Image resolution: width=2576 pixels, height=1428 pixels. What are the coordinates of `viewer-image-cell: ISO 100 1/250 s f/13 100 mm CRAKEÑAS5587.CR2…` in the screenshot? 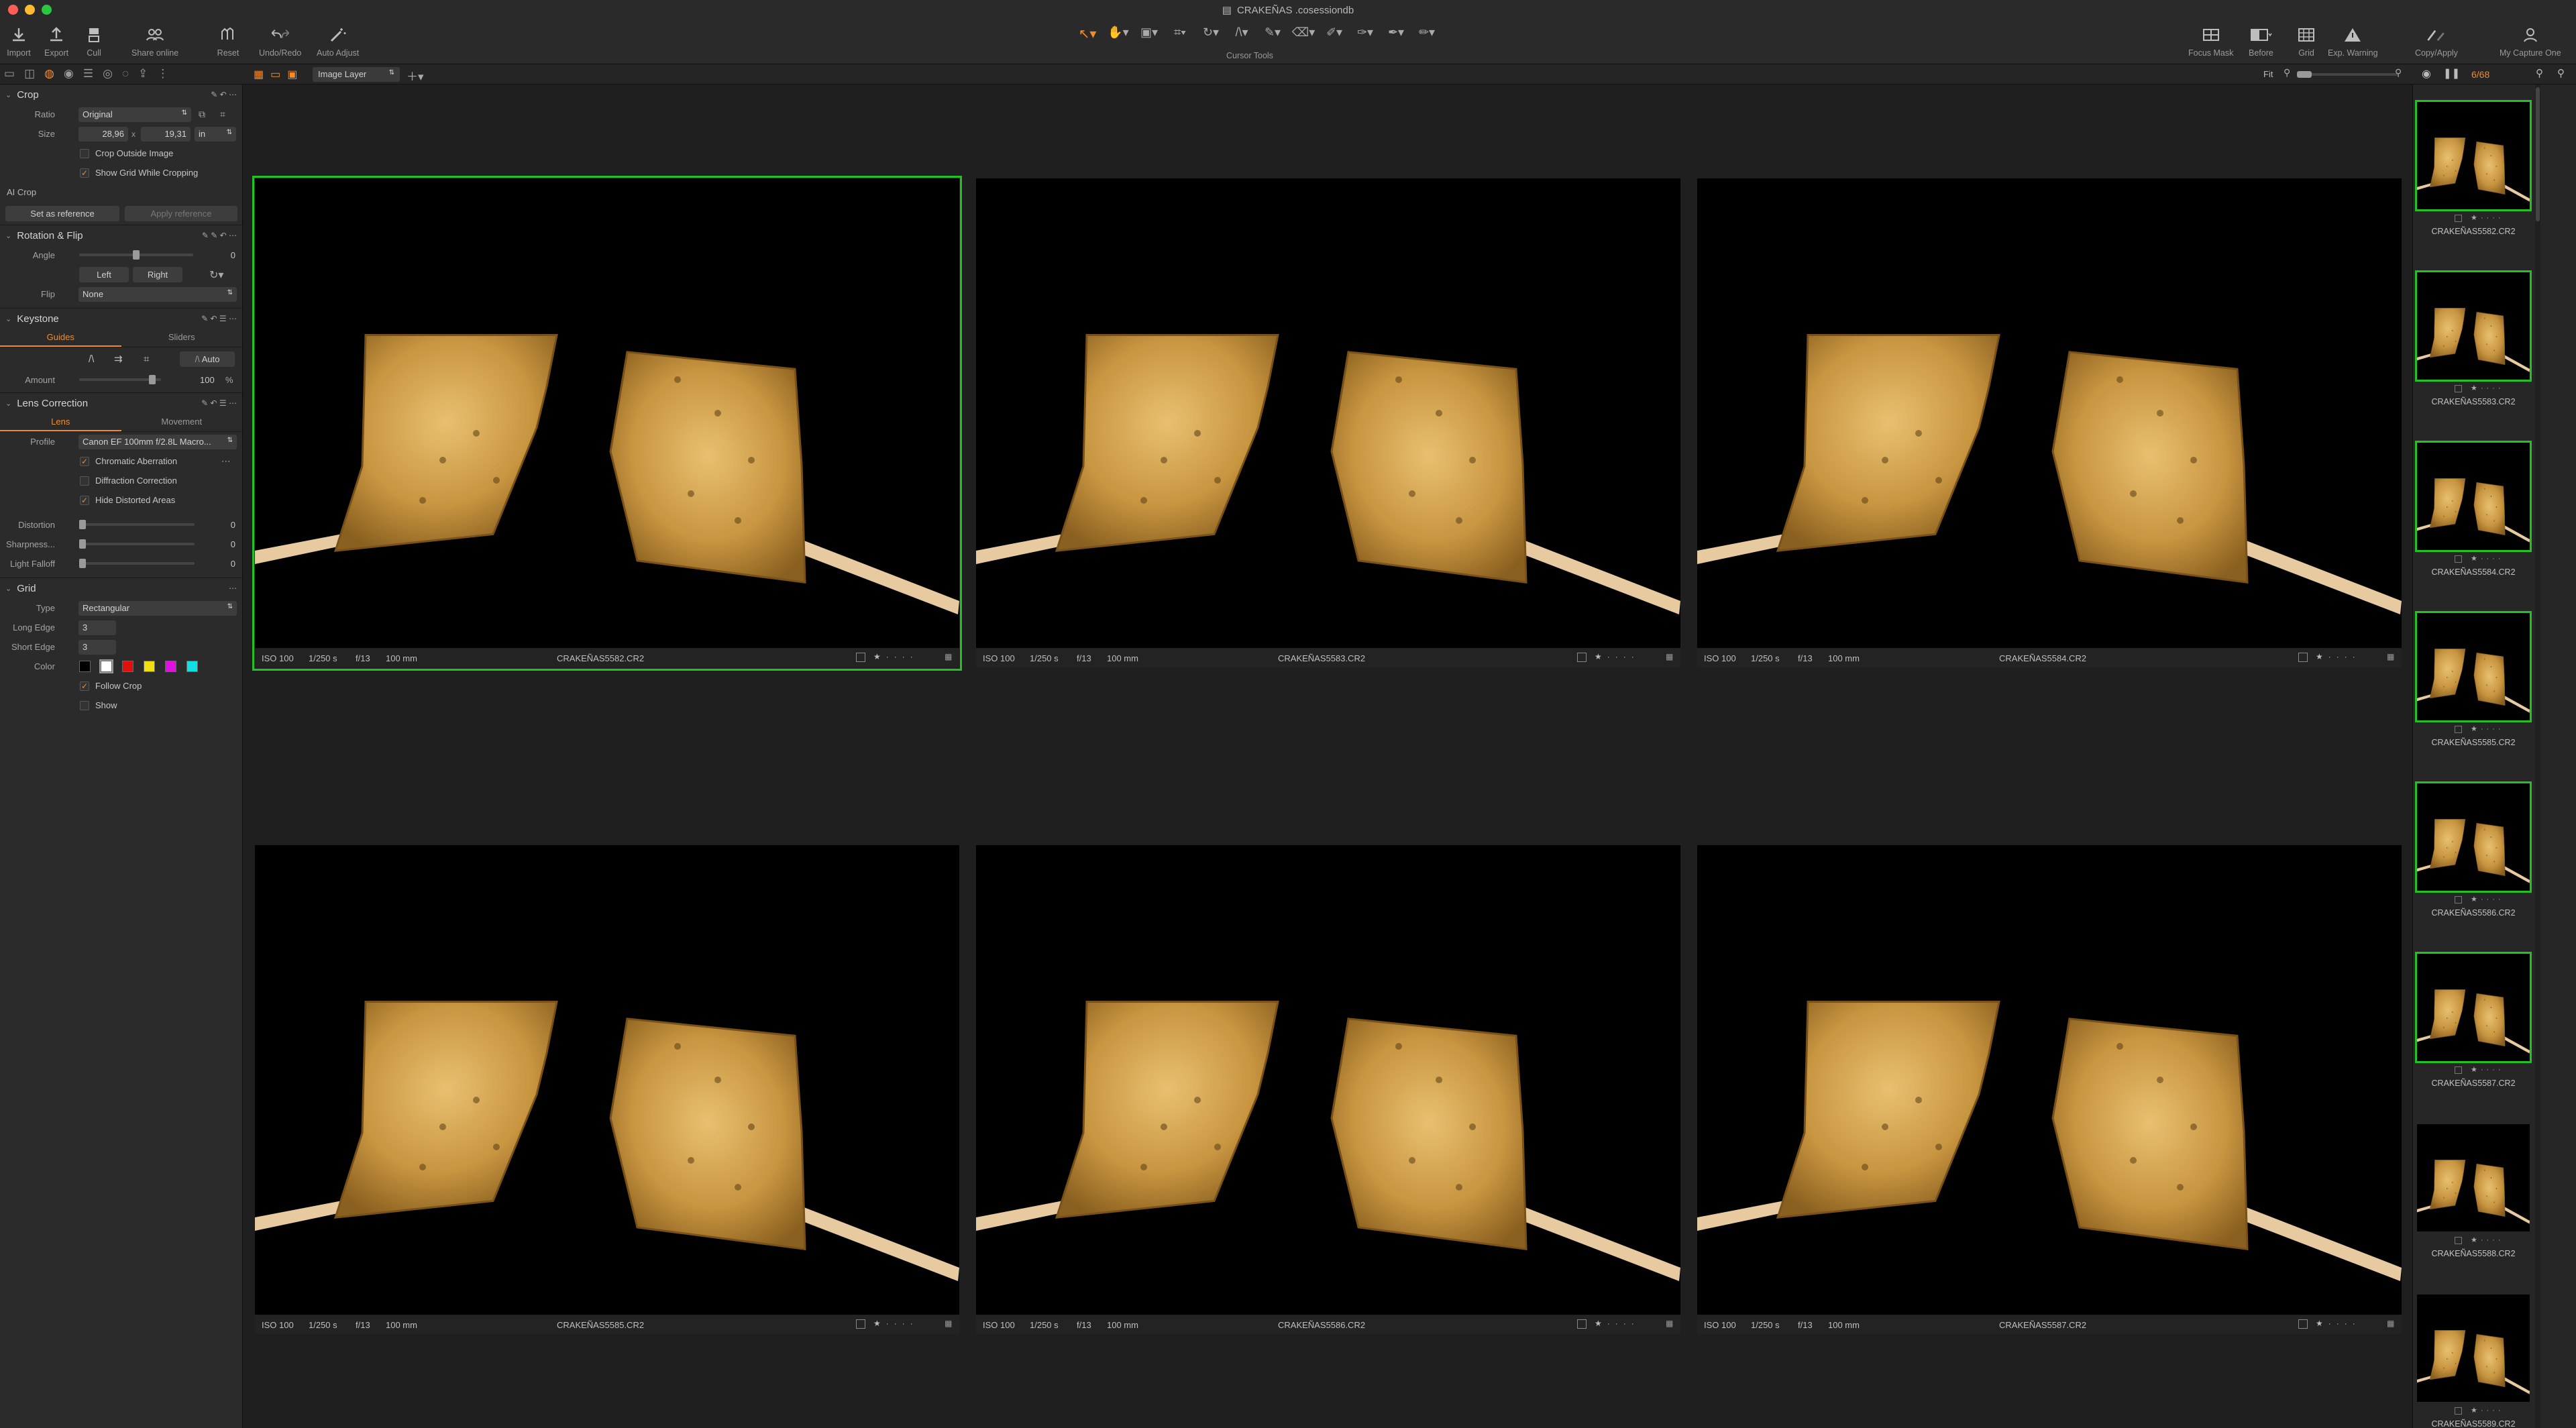 It's located at (2049, 1090).